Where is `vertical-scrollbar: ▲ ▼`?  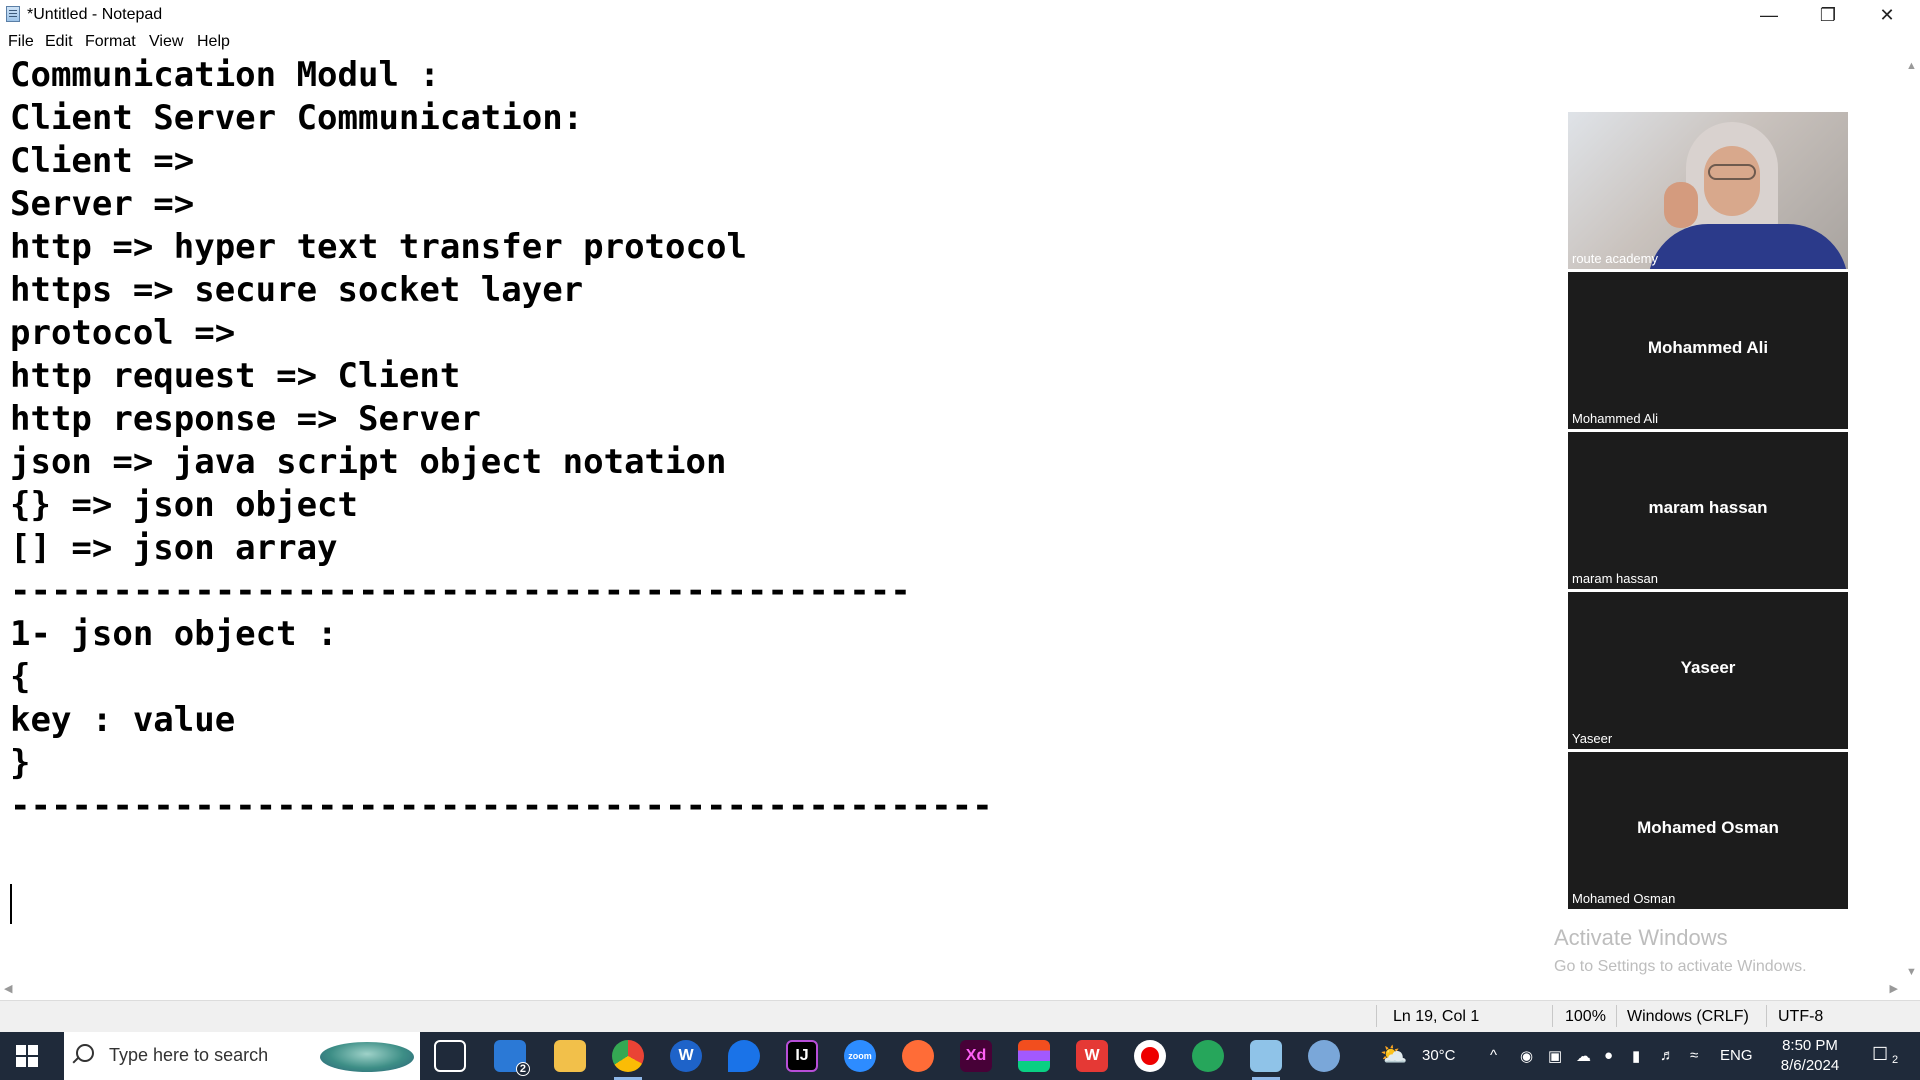
vertical-scrollbar: ▲ ▼ is located at coordinates (1911, 518).